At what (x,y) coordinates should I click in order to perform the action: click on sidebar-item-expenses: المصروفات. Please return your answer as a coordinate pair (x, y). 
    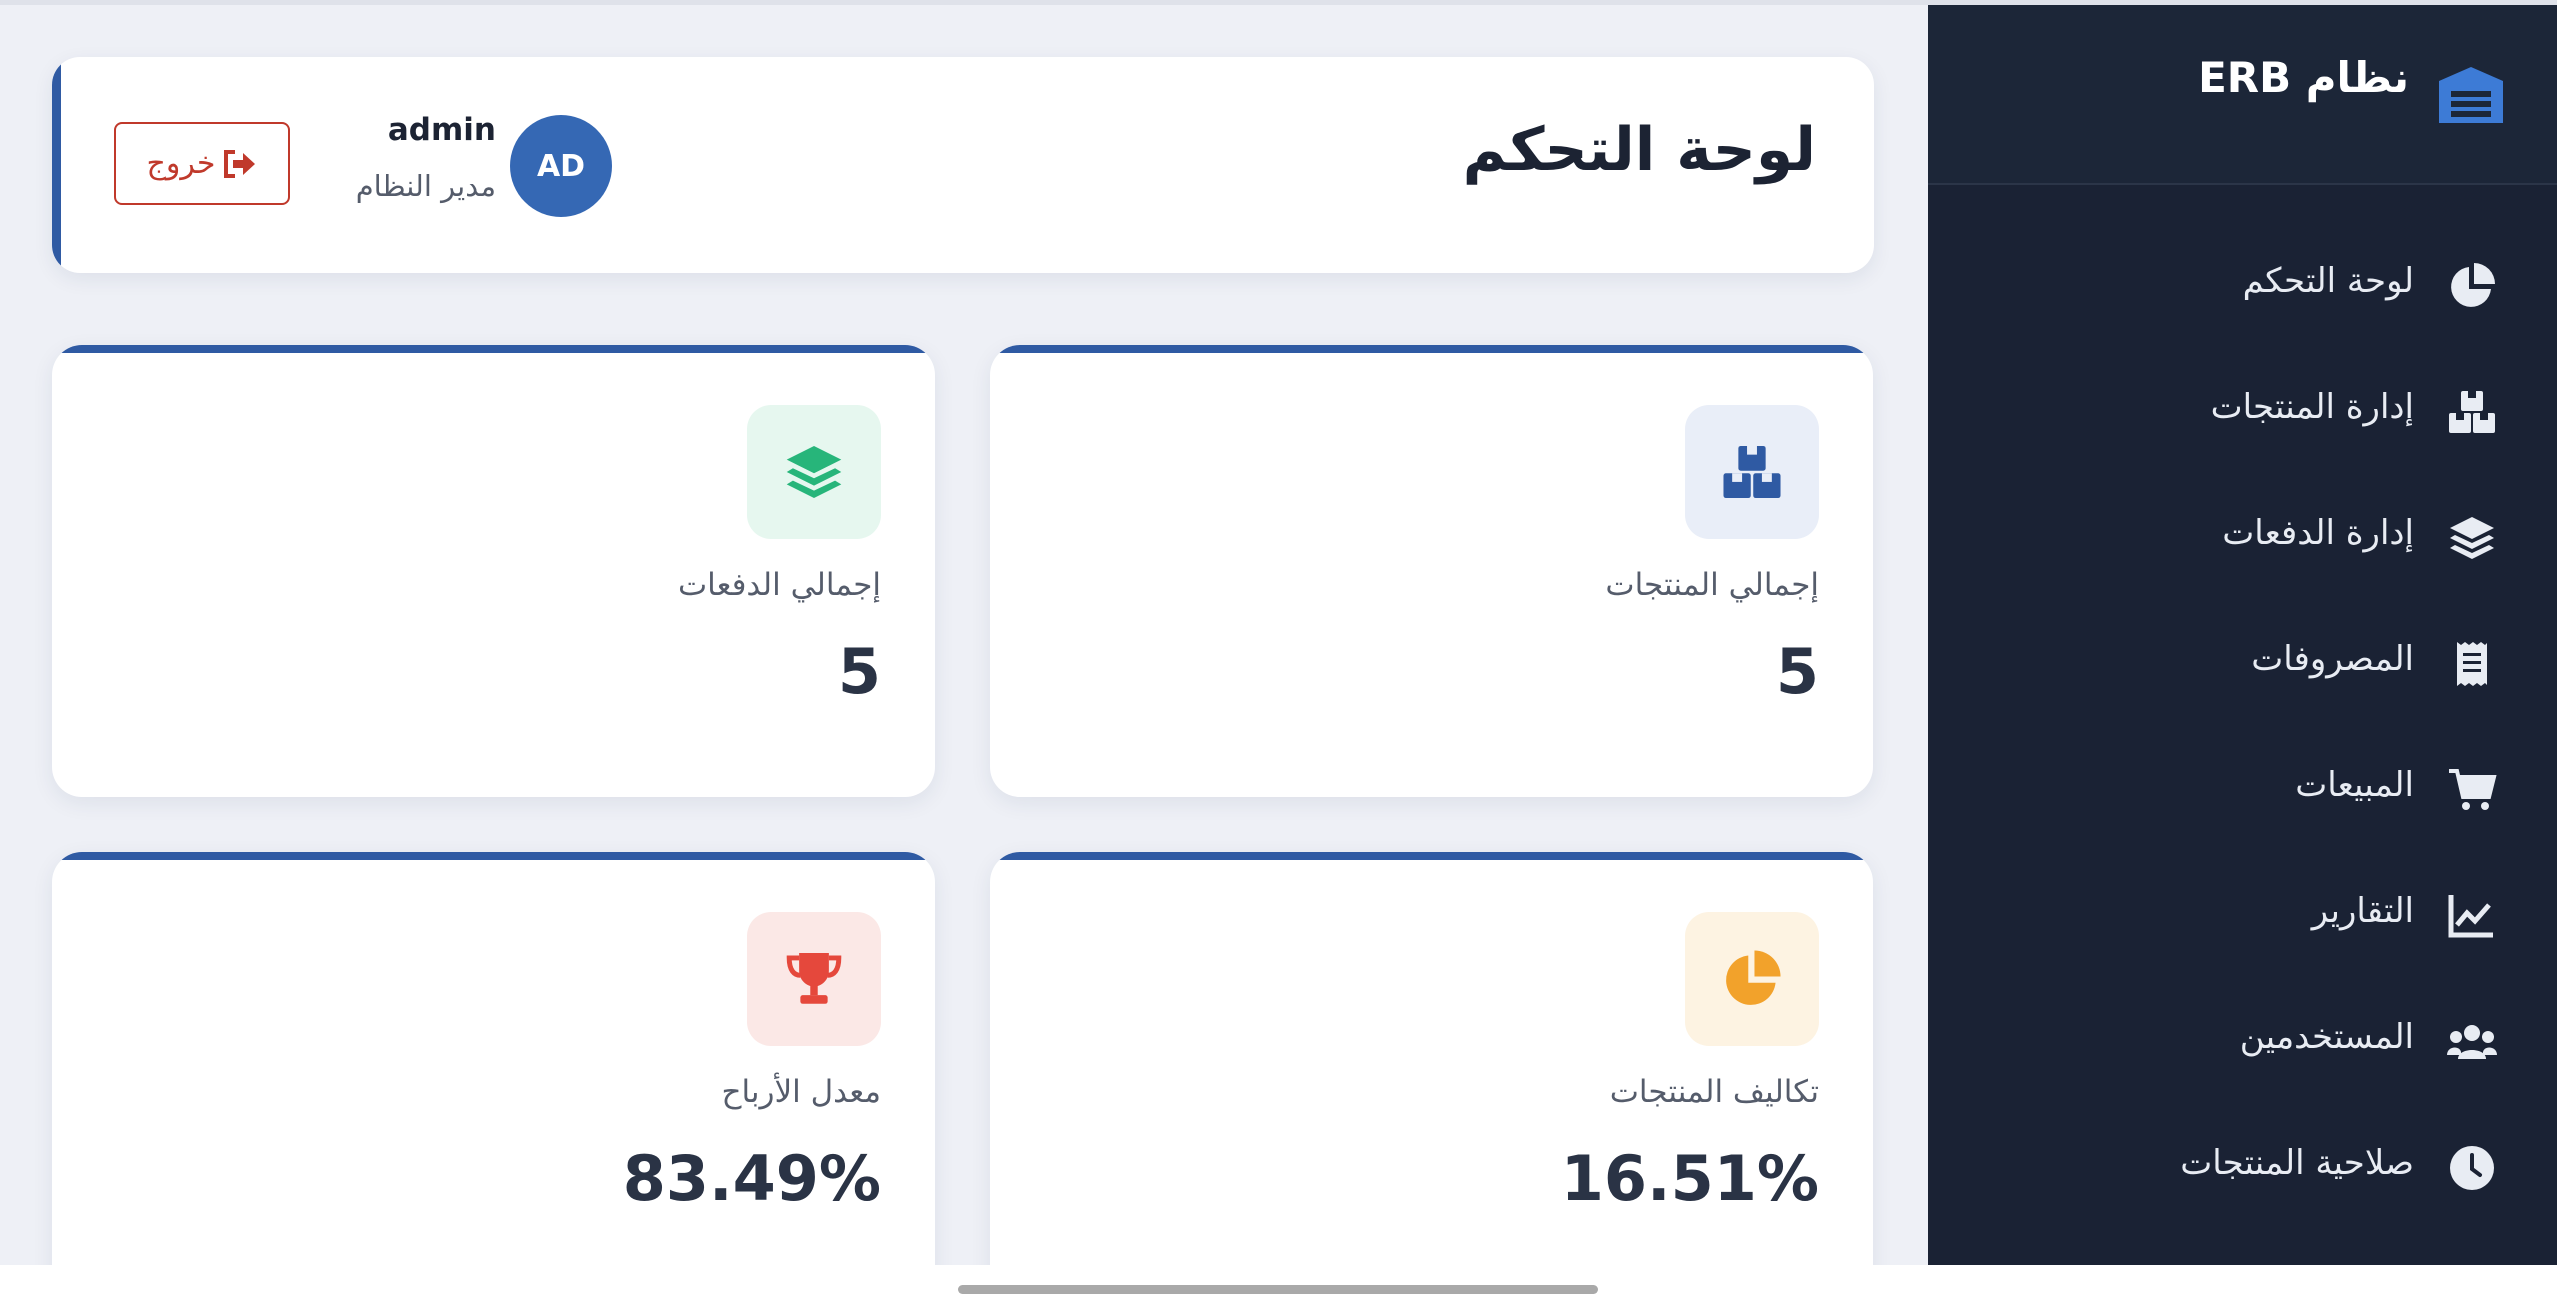
    Looking at the image, I should click on (2242, 661).